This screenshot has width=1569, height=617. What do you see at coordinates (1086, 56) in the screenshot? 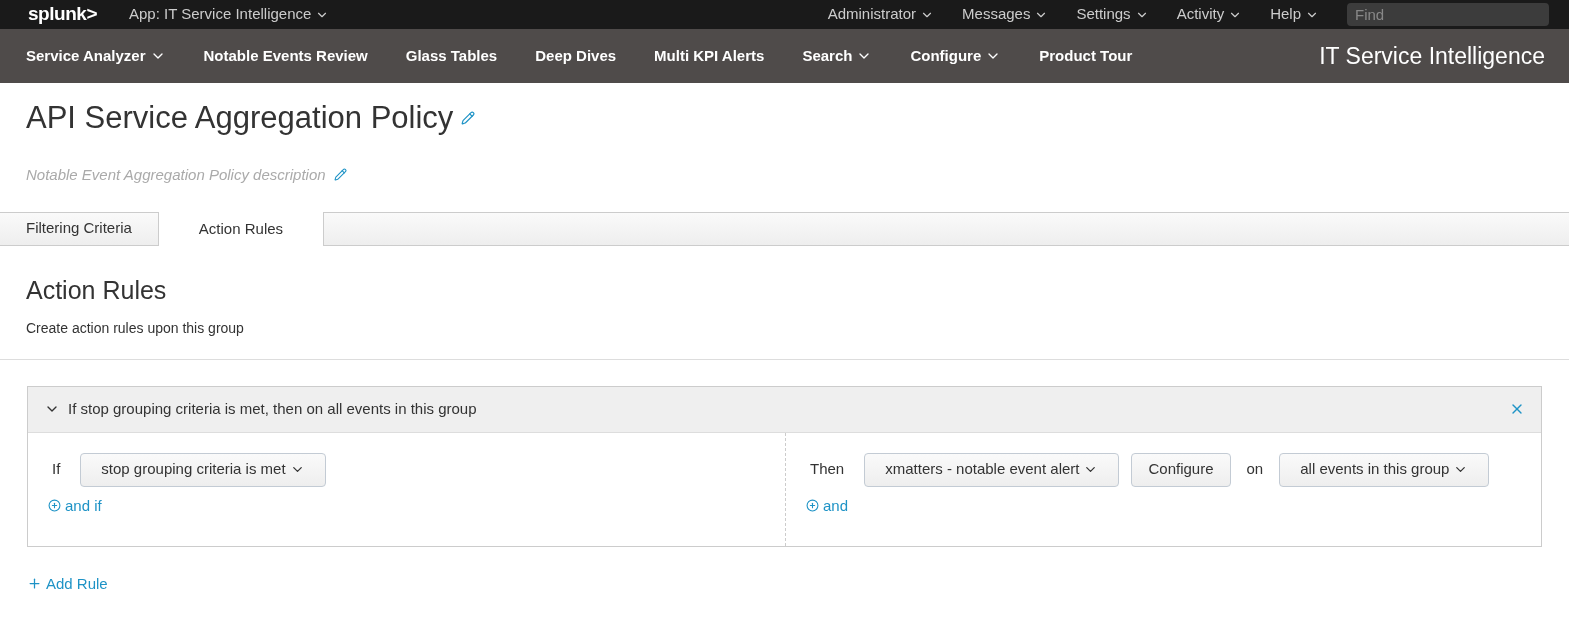
I see `nav-item: Product Tour` at bounding box center [1086, 56].